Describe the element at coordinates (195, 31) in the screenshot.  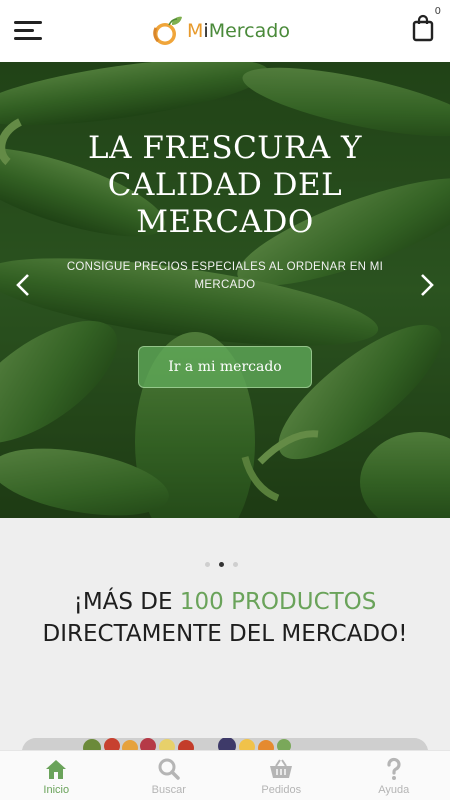
I see `logo-letter-m: M` at that location.